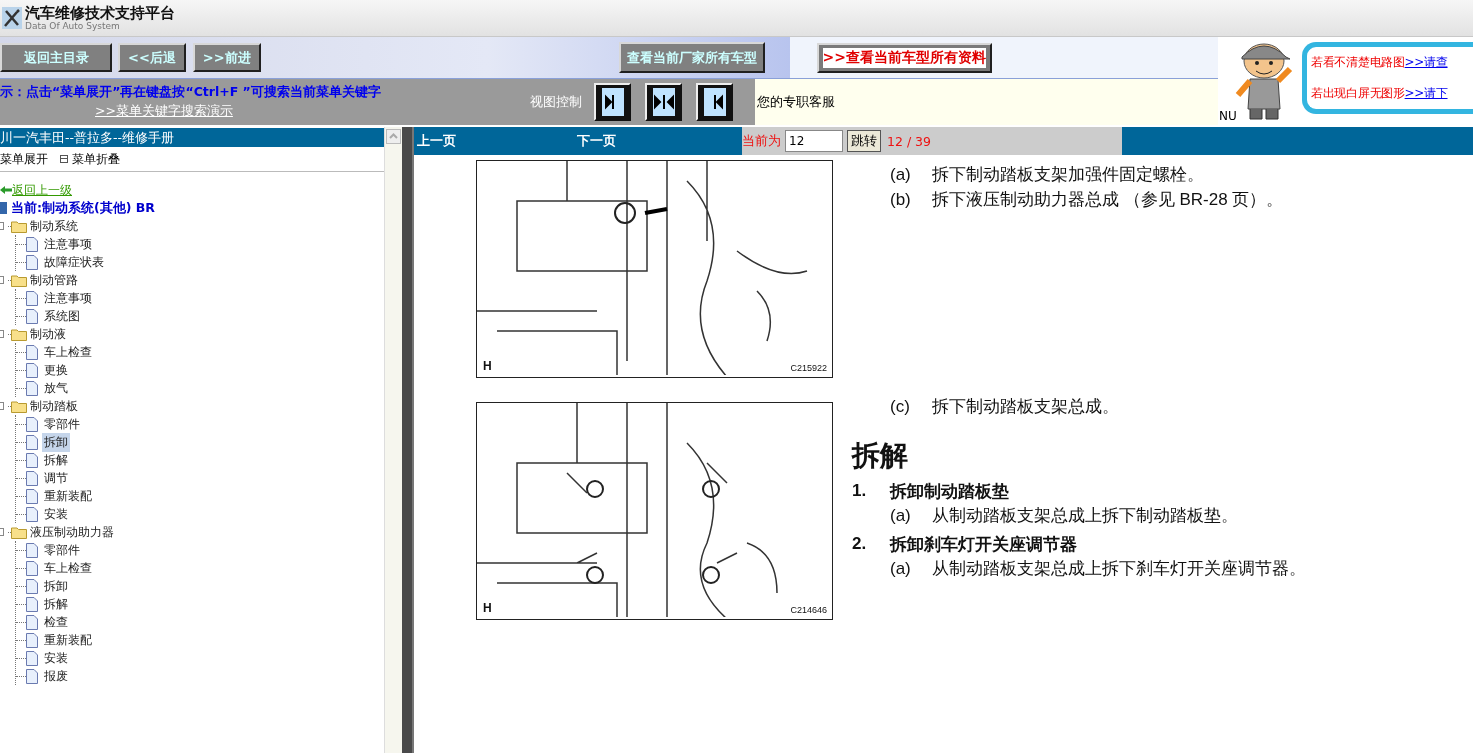 This screenshot has height=753, width=1473. I want to click on figure-code: C215922, so click(808, 368).